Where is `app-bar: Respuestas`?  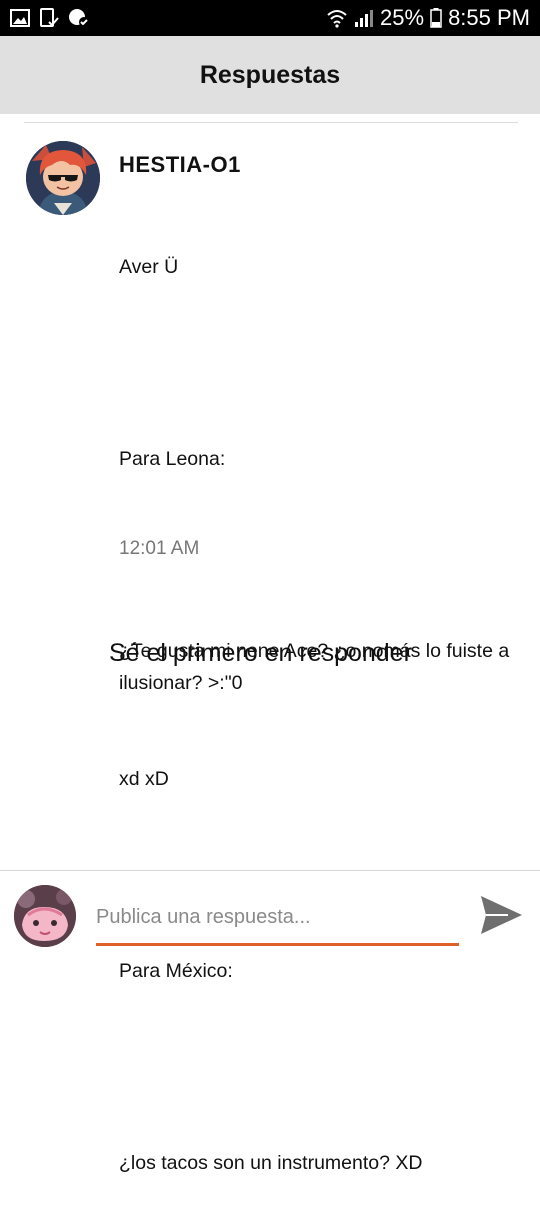 app-bar: Respuestas is located at coordinates (270, 75).